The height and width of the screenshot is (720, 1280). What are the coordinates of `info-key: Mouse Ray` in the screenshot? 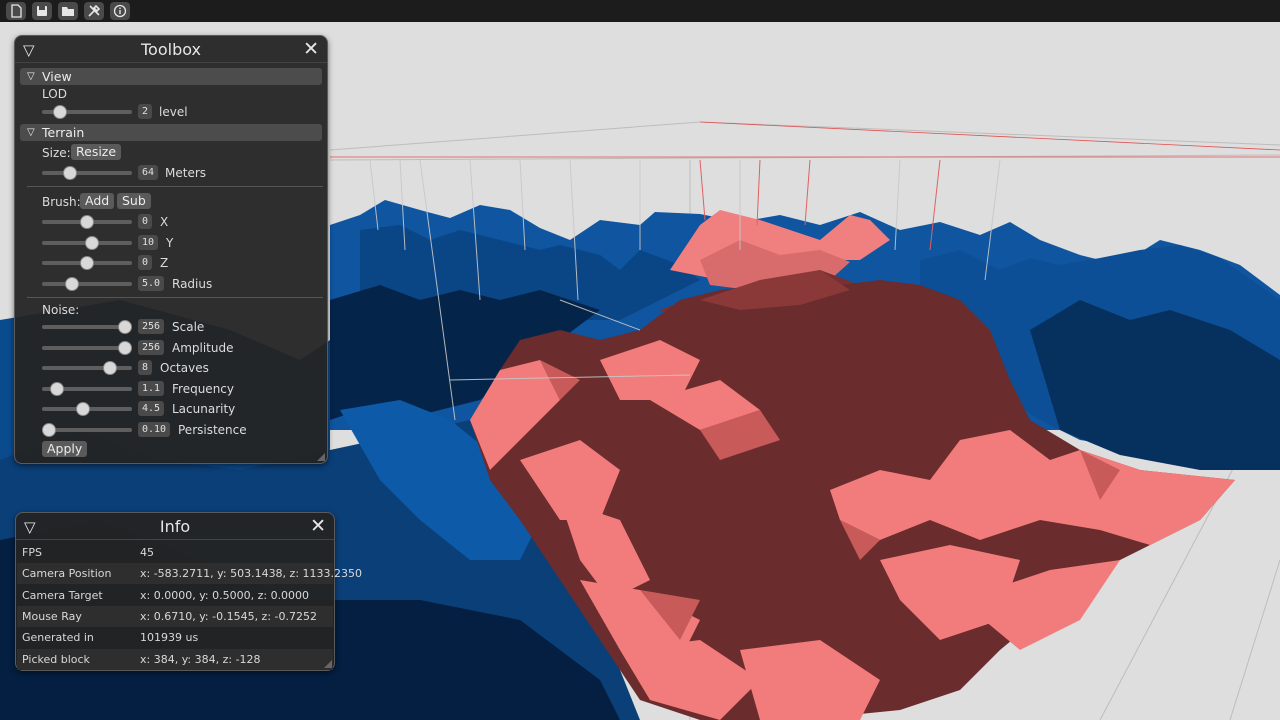 It's located at (52, 616).